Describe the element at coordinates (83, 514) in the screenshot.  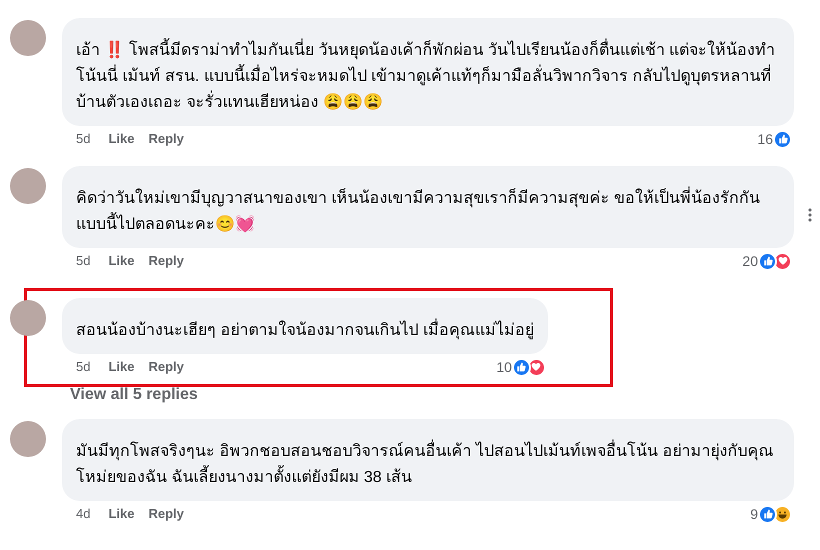
I see `comment-time: 4d` at that location.